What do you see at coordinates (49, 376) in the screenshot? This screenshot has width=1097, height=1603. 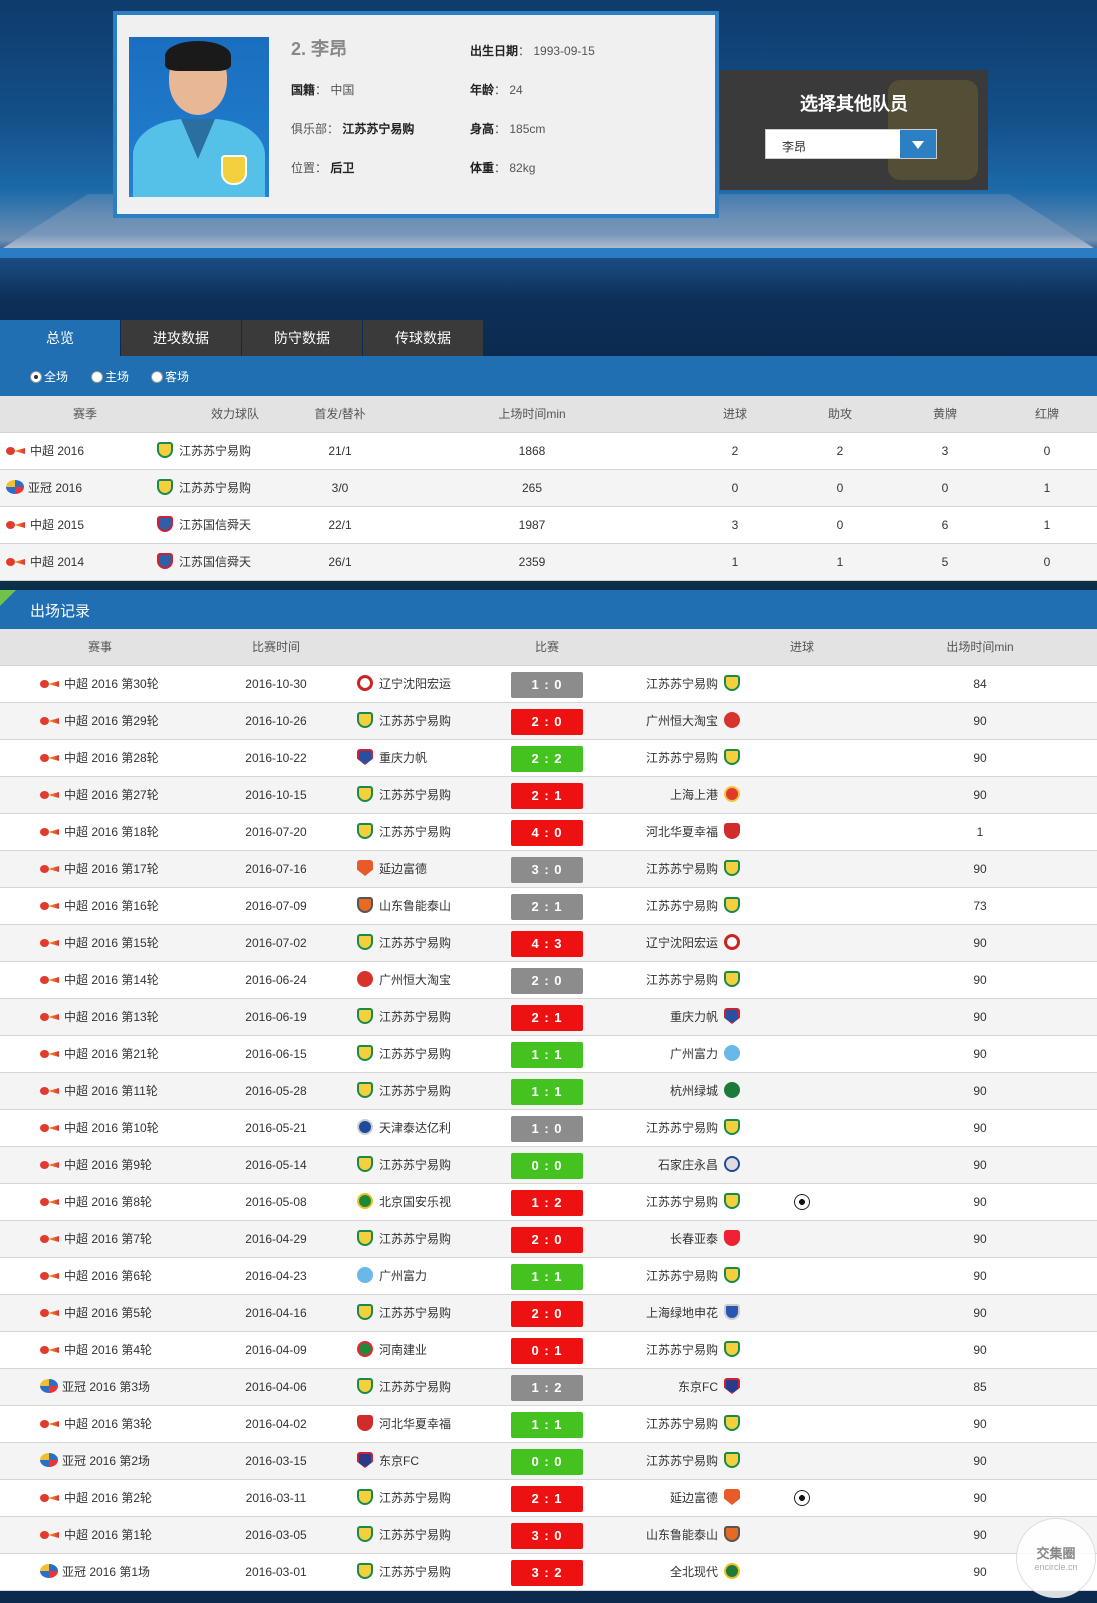 I see `filter-all: 全场` at bounding box center [49, 376].